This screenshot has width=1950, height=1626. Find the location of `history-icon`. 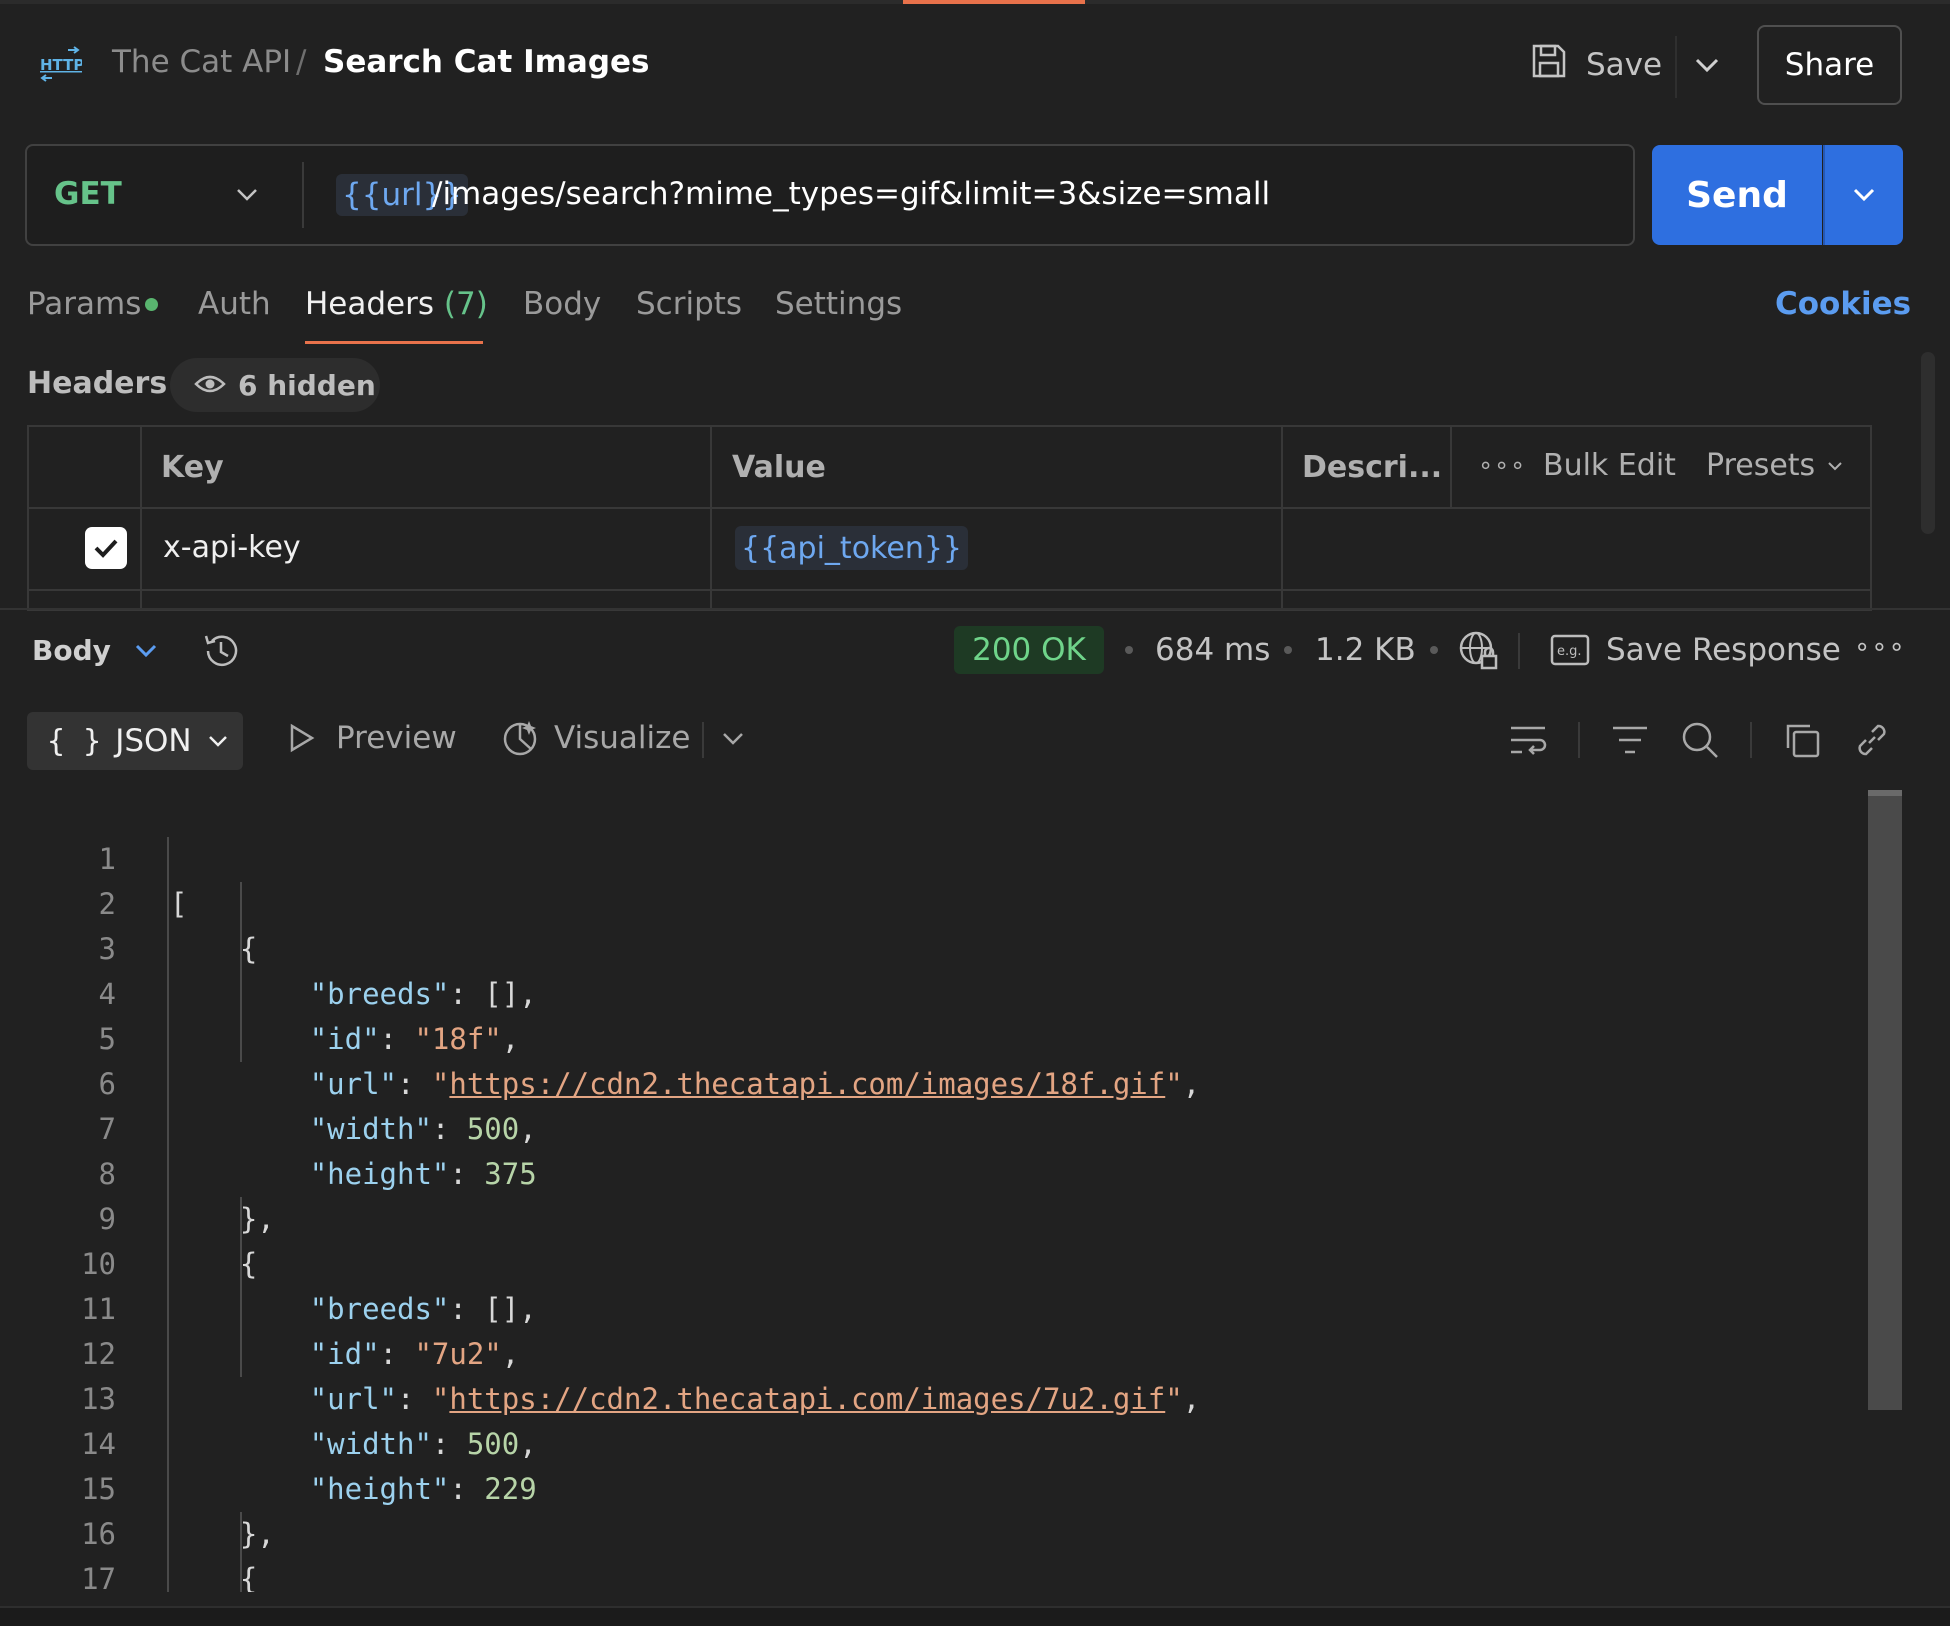

history-icon is located at coordinates (221, 651).